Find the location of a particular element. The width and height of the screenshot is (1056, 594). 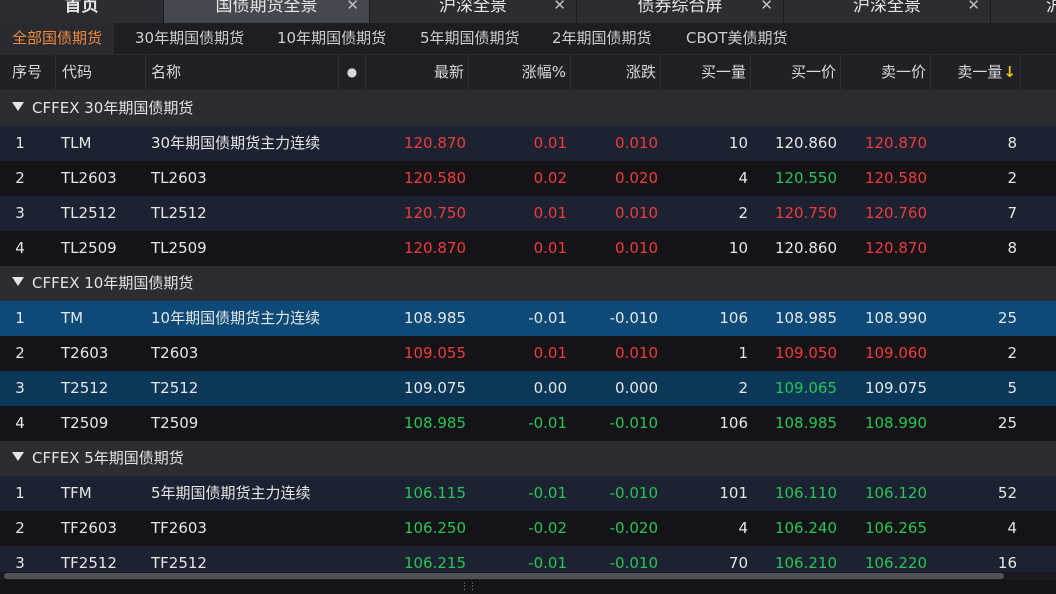

last-price: 106.250 is located at coordinates (434, 528).